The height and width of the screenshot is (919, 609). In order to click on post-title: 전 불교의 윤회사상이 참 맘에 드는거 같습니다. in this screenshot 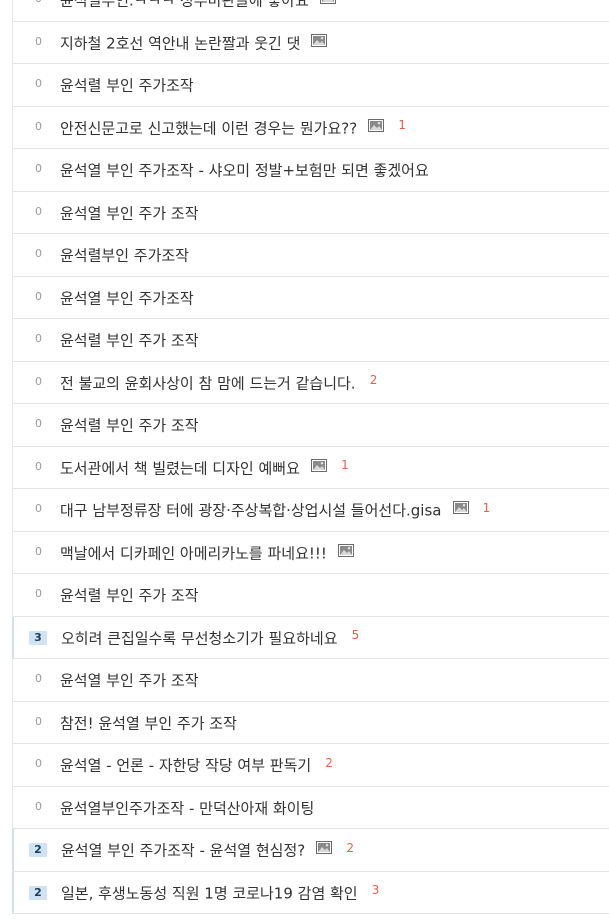, I will do `click(208, 383)`.